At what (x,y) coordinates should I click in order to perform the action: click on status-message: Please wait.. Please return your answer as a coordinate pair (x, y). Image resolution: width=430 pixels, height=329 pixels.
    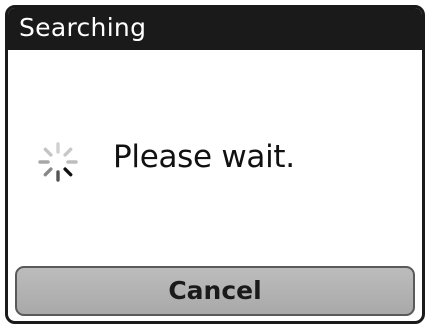
    Looking at the image, I should click on (204, 157).